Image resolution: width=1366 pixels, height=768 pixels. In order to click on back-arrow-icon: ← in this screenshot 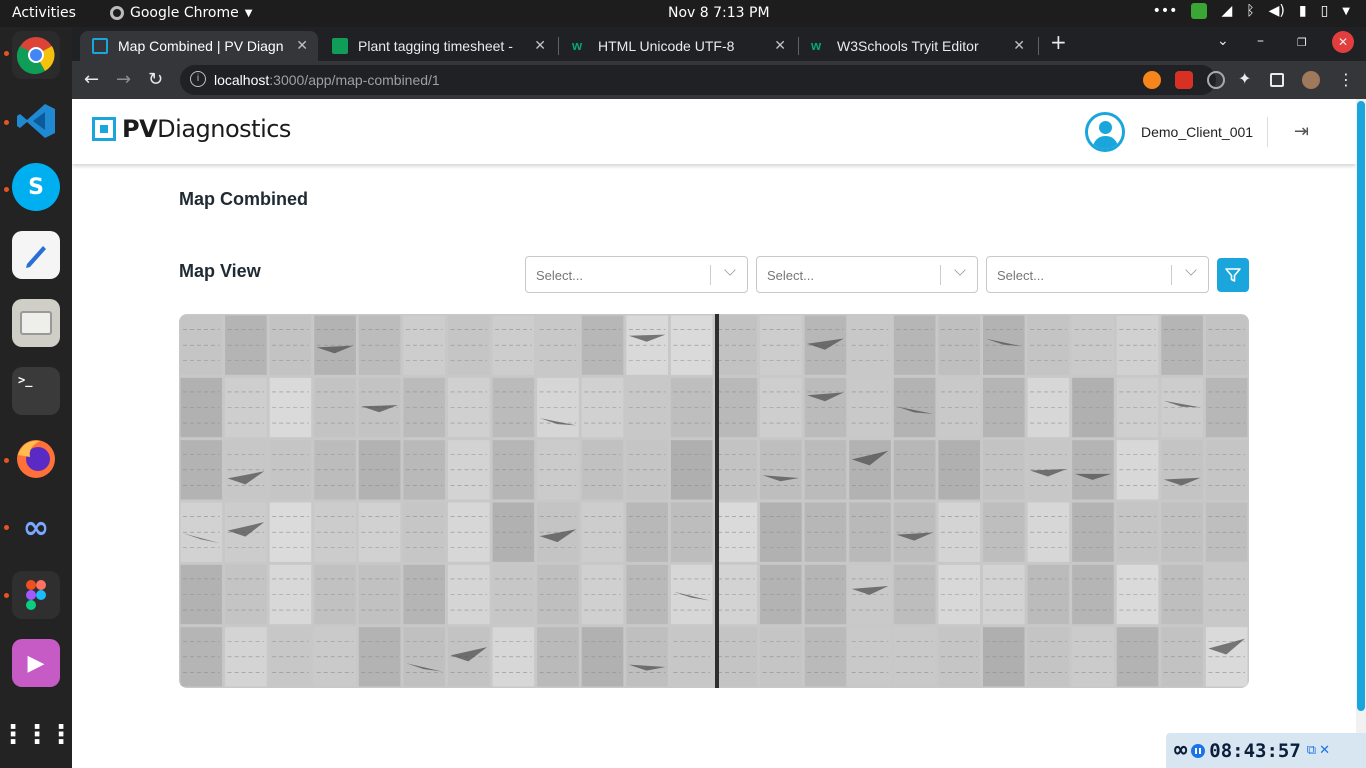, I will do `click(91, 79)`.